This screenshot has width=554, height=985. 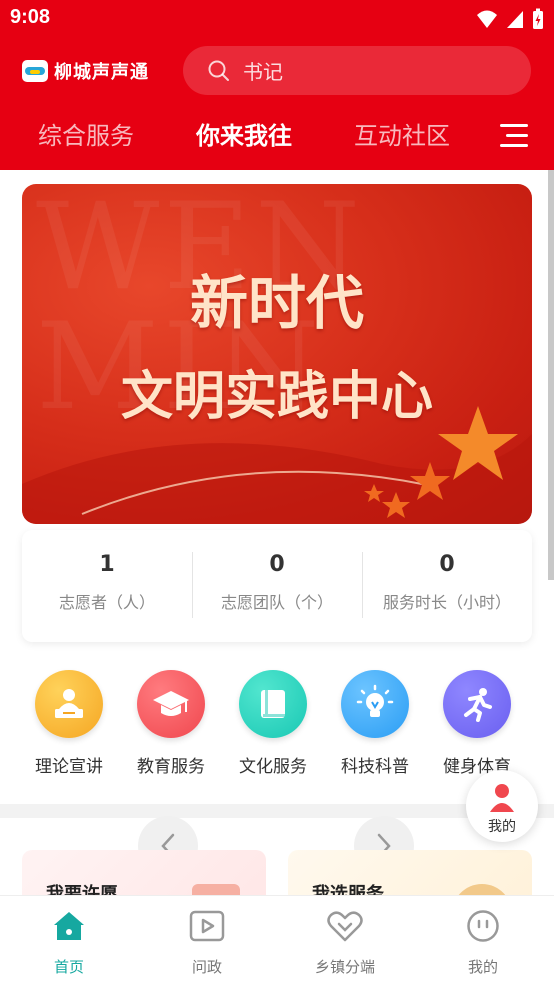 What do you see at coordinates (344, 967) in the screenshot?
I see `nav-label: 乡镇分端` at bounding box center [344, 967].